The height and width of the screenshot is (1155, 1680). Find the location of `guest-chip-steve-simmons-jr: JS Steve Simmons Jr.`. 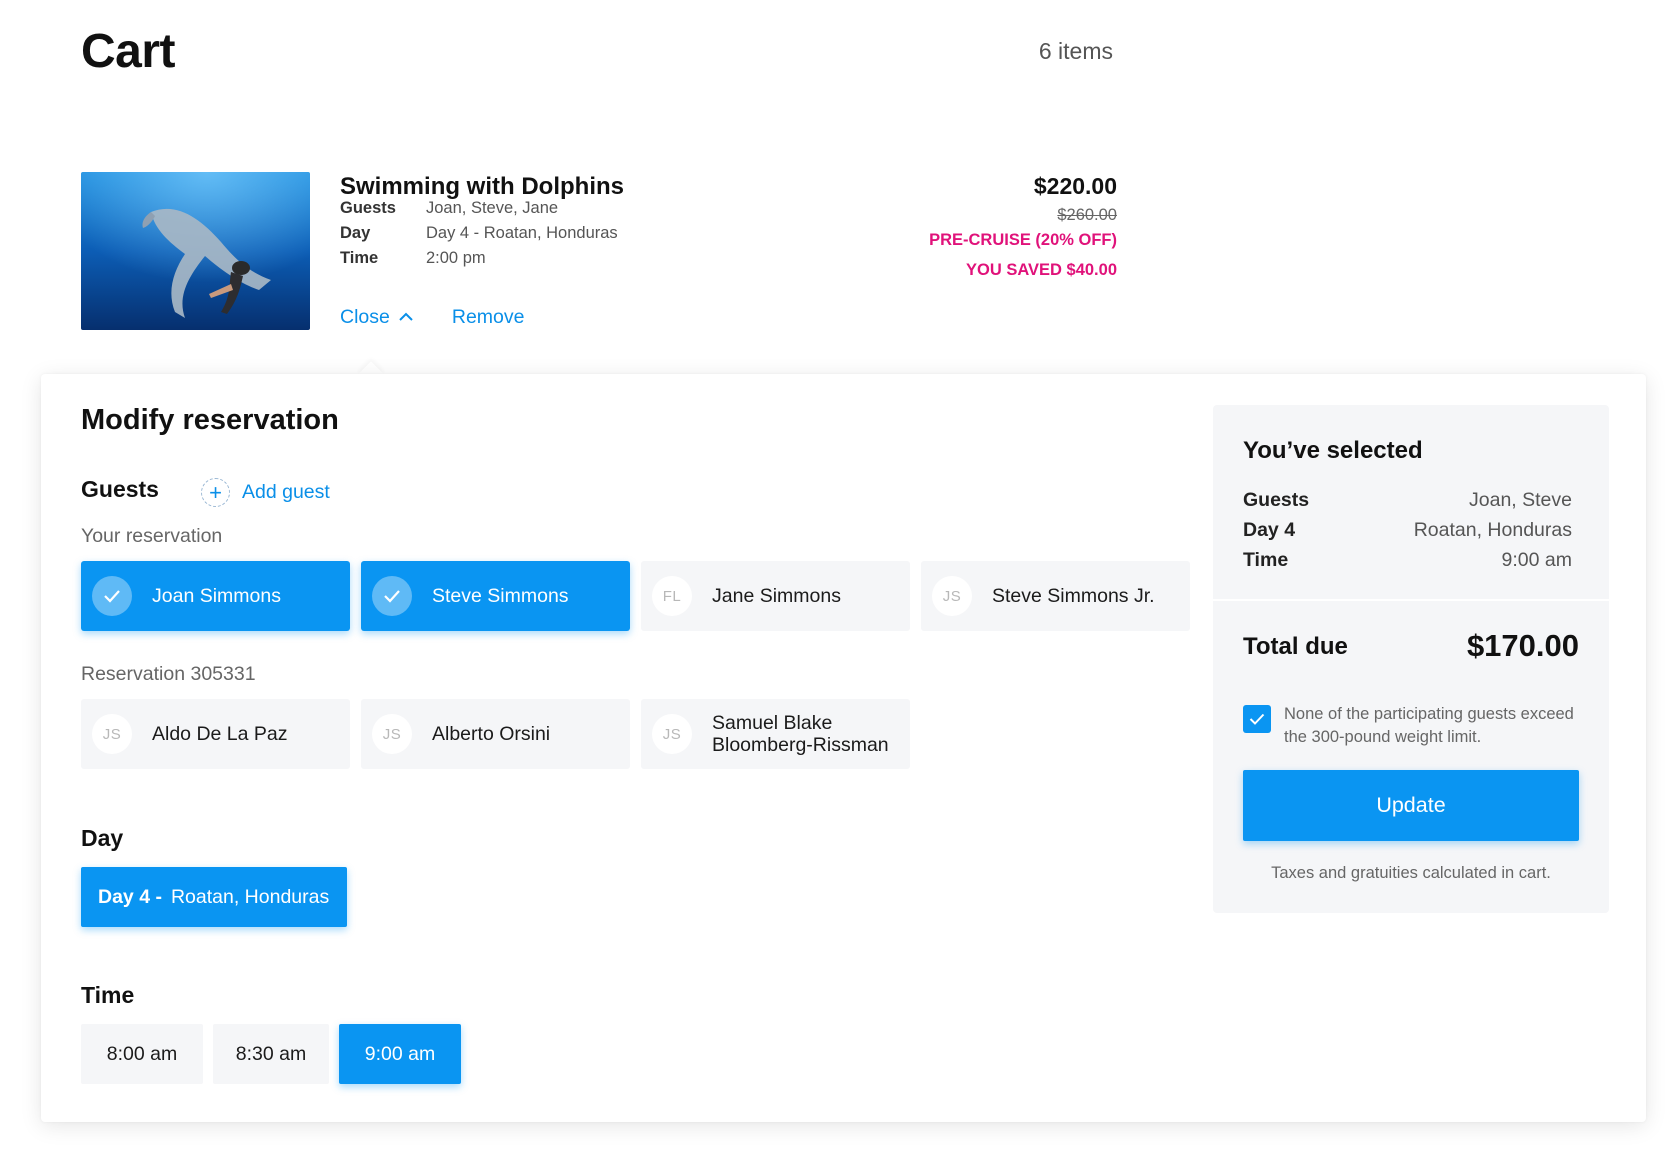

guest-chip-steve-simmons-jr: JS Steve Simmons Jr. is located at coordinates (1055, 596).